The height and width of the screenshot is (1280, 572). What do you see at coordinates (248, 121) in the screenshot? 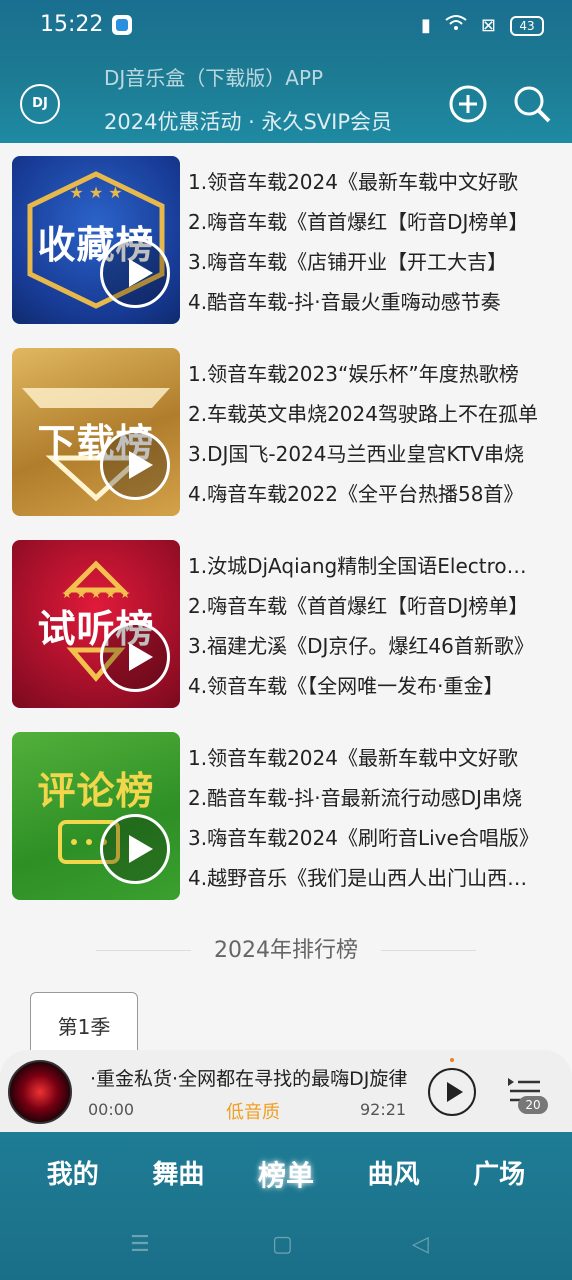
I see `marquee-line: 2024优惠活动 · 永久SVIP会员` at bounding box center [248, 121].